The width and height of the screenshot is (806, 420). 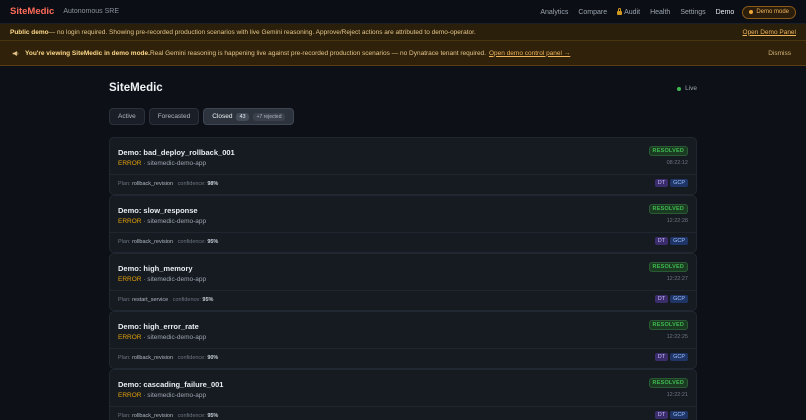 What do you see at coordinates (751, 12) in the screenshot?
I see `status-dot-icon` at bounding box center [751, 12].